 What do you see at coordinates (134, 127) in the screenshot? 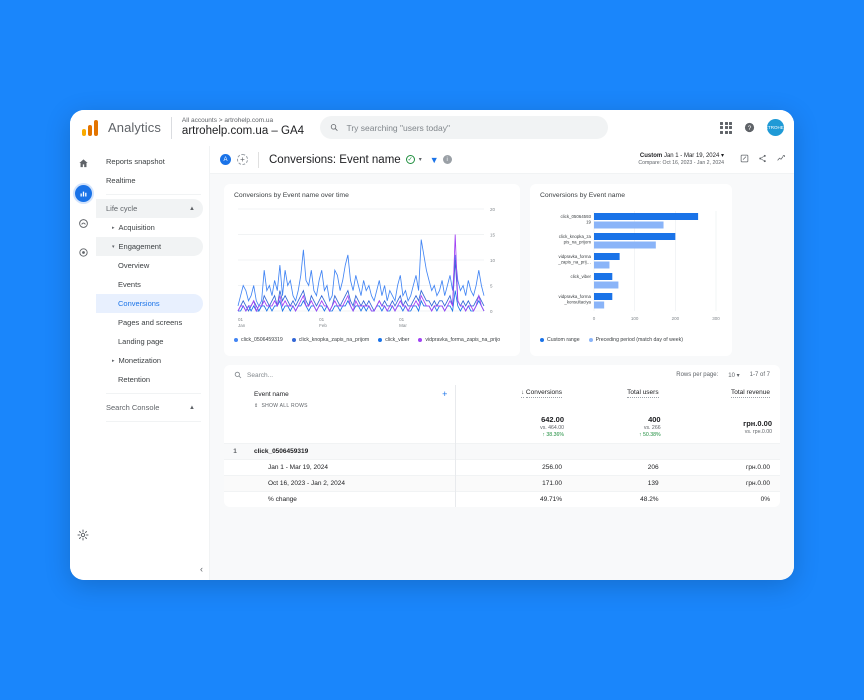
I see `brand-label: Analytics` at bounding box center [134, 127].